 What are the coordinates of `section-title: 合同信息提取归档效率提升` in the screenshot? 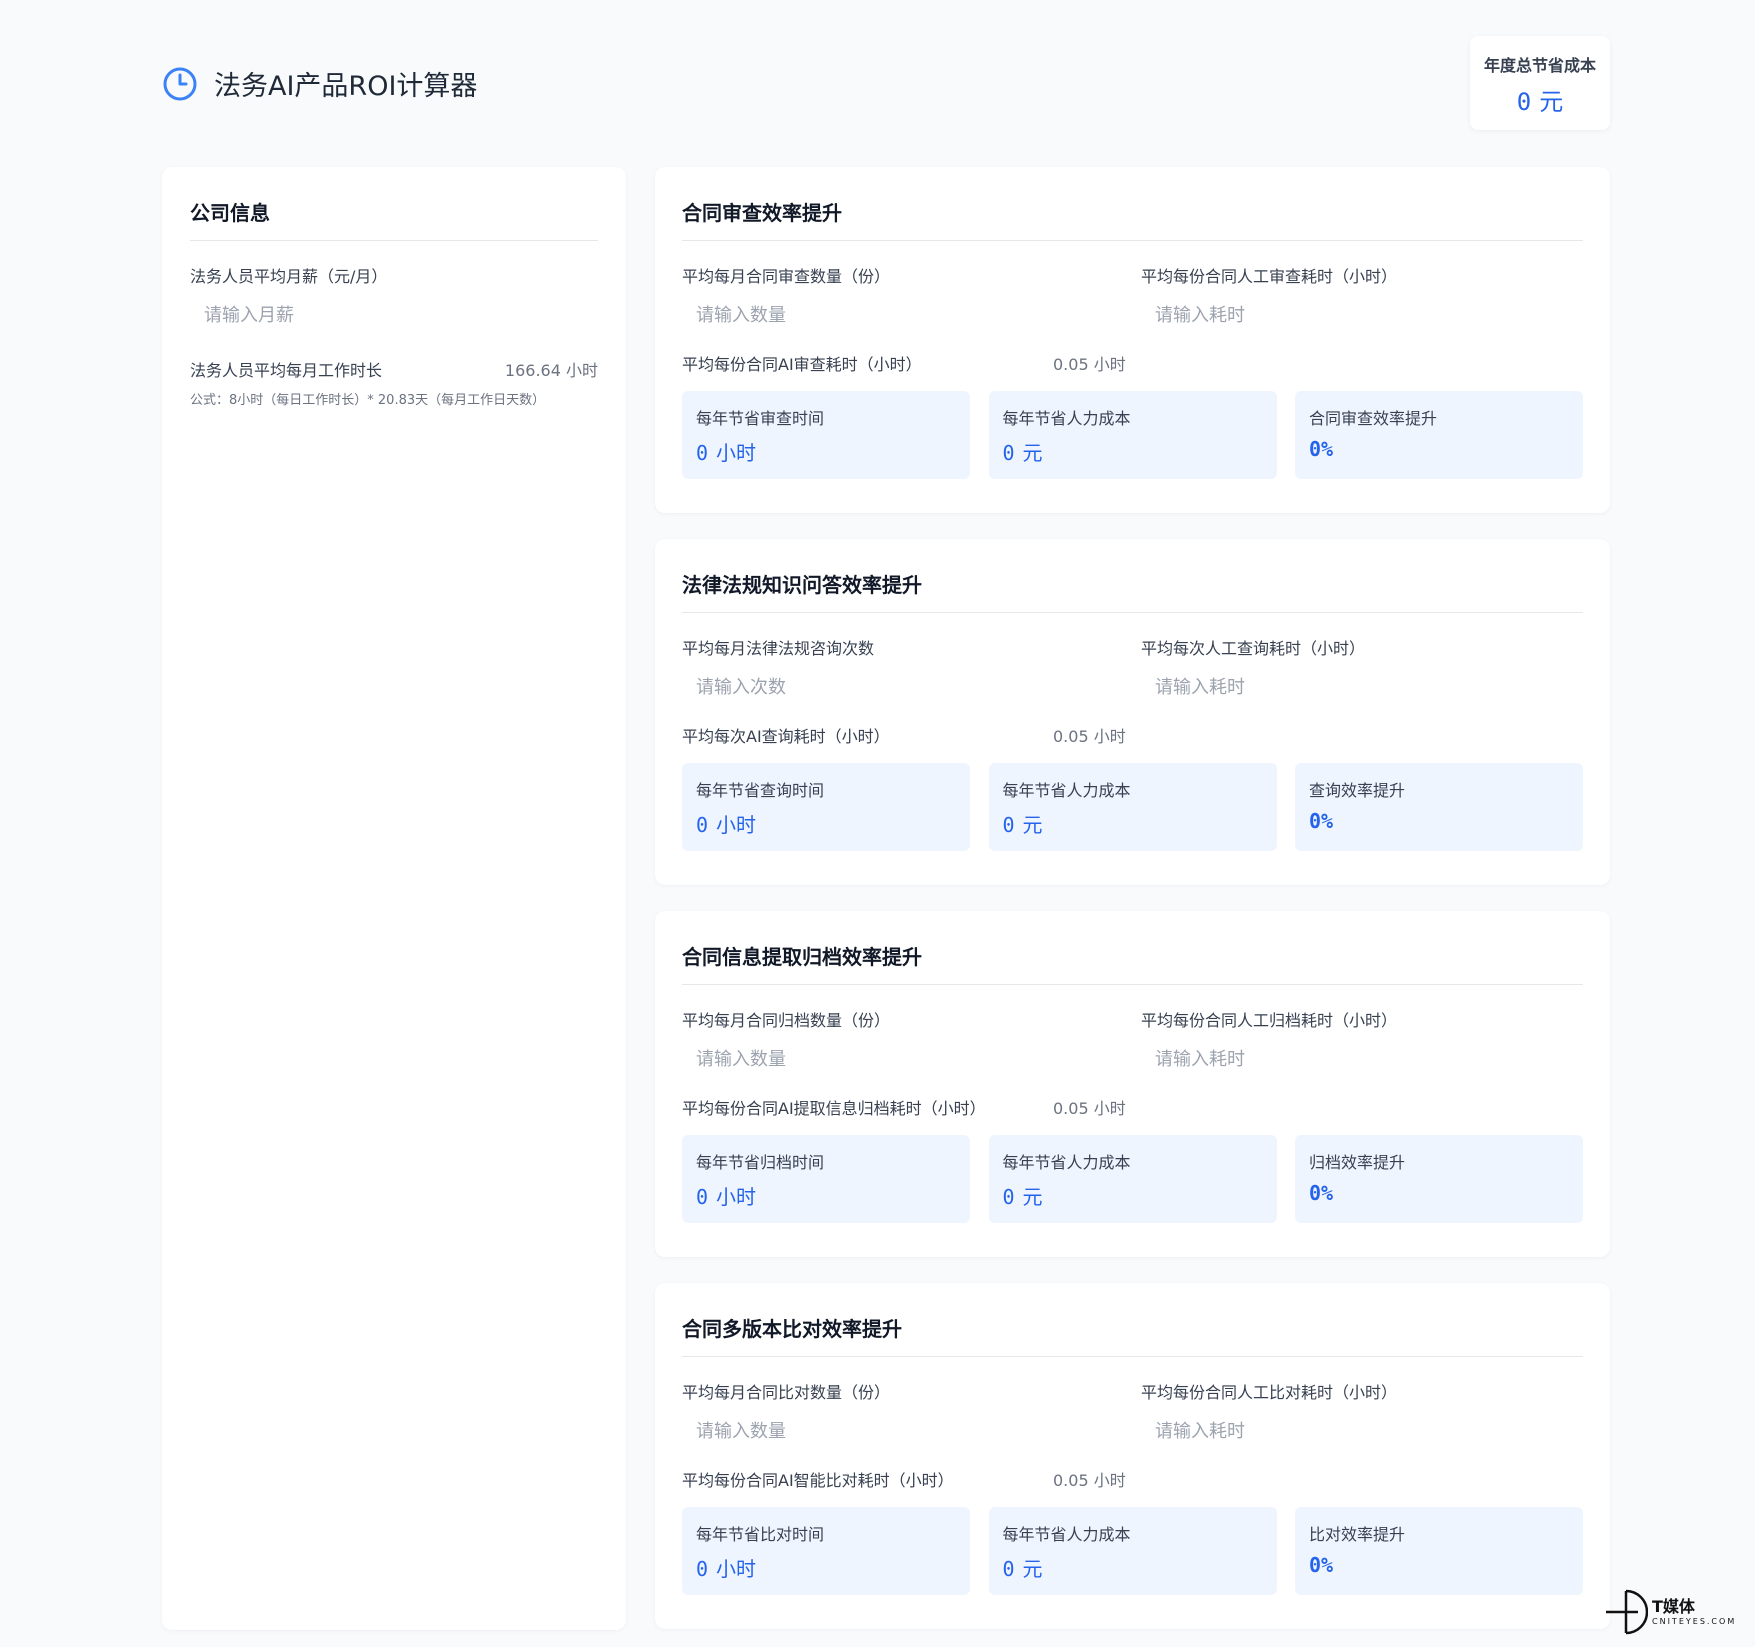 It's located at (1132, 963).